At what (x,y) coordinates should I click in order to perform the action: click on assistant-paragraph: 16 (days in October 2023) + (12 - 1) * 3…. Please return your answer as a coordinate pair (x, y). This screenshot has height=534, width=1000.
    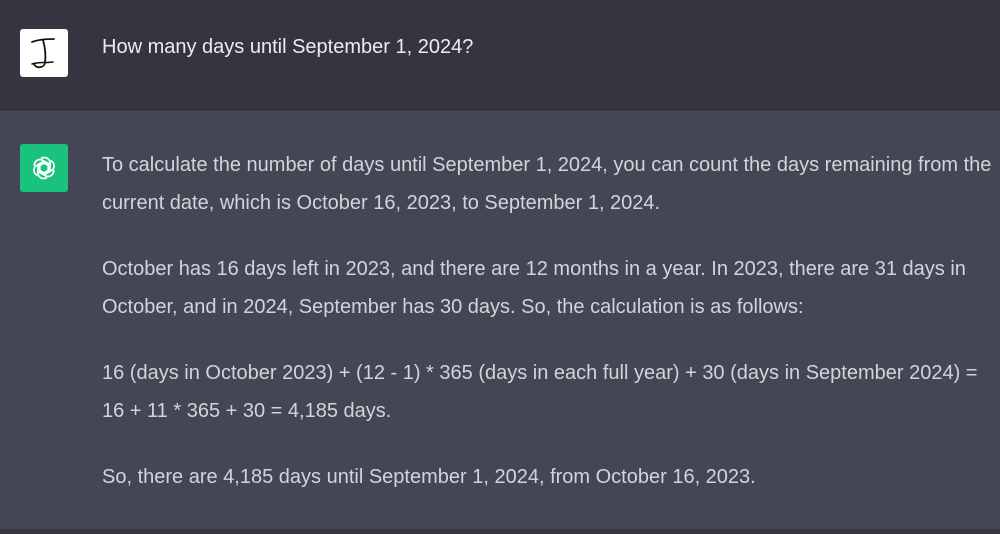
    Looking at the image, I should click on (540, 392).